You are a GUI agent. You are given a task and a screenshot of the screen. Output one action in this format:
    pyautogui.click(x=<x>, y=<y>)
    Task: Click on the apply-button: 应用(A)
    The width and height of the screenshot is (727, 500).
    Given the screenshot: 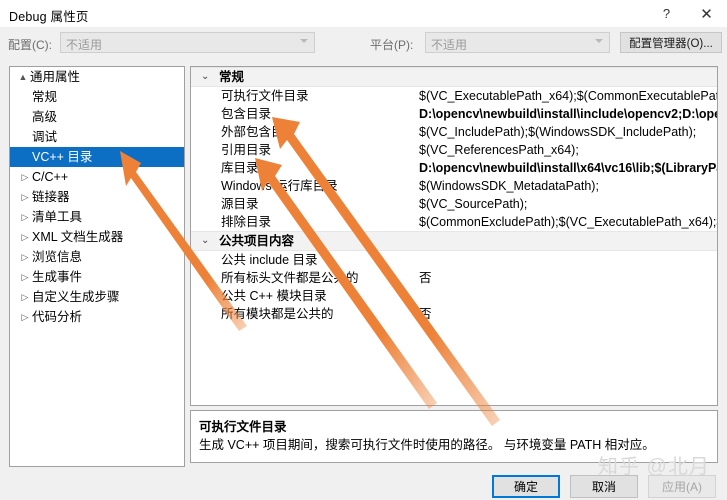 What is the action you would take?
    pyautogui.click(x=682, y=486)
    